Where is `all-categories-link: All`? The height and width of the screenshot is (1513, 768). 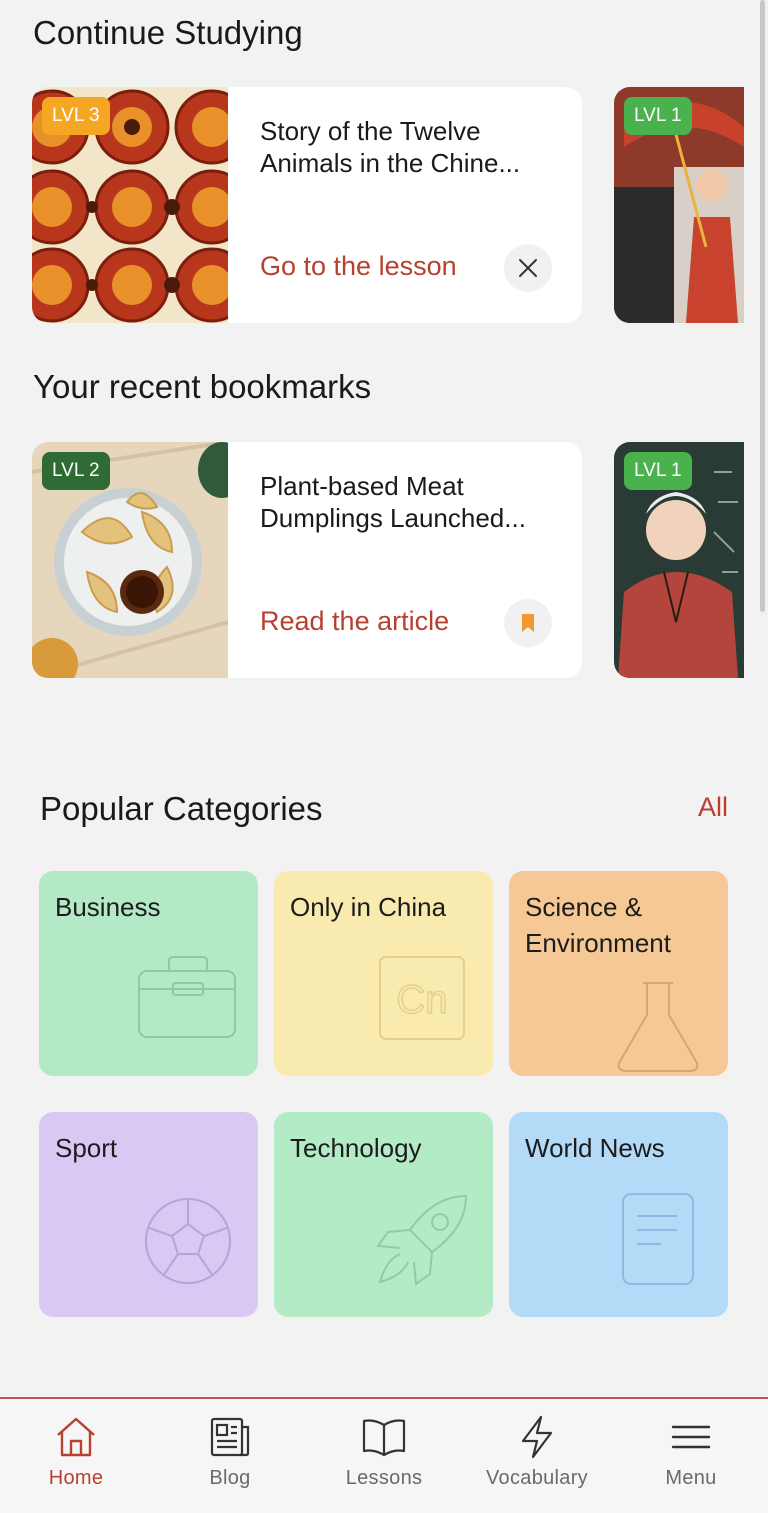
all-categories-link: All is located at coordinates (713, 807).